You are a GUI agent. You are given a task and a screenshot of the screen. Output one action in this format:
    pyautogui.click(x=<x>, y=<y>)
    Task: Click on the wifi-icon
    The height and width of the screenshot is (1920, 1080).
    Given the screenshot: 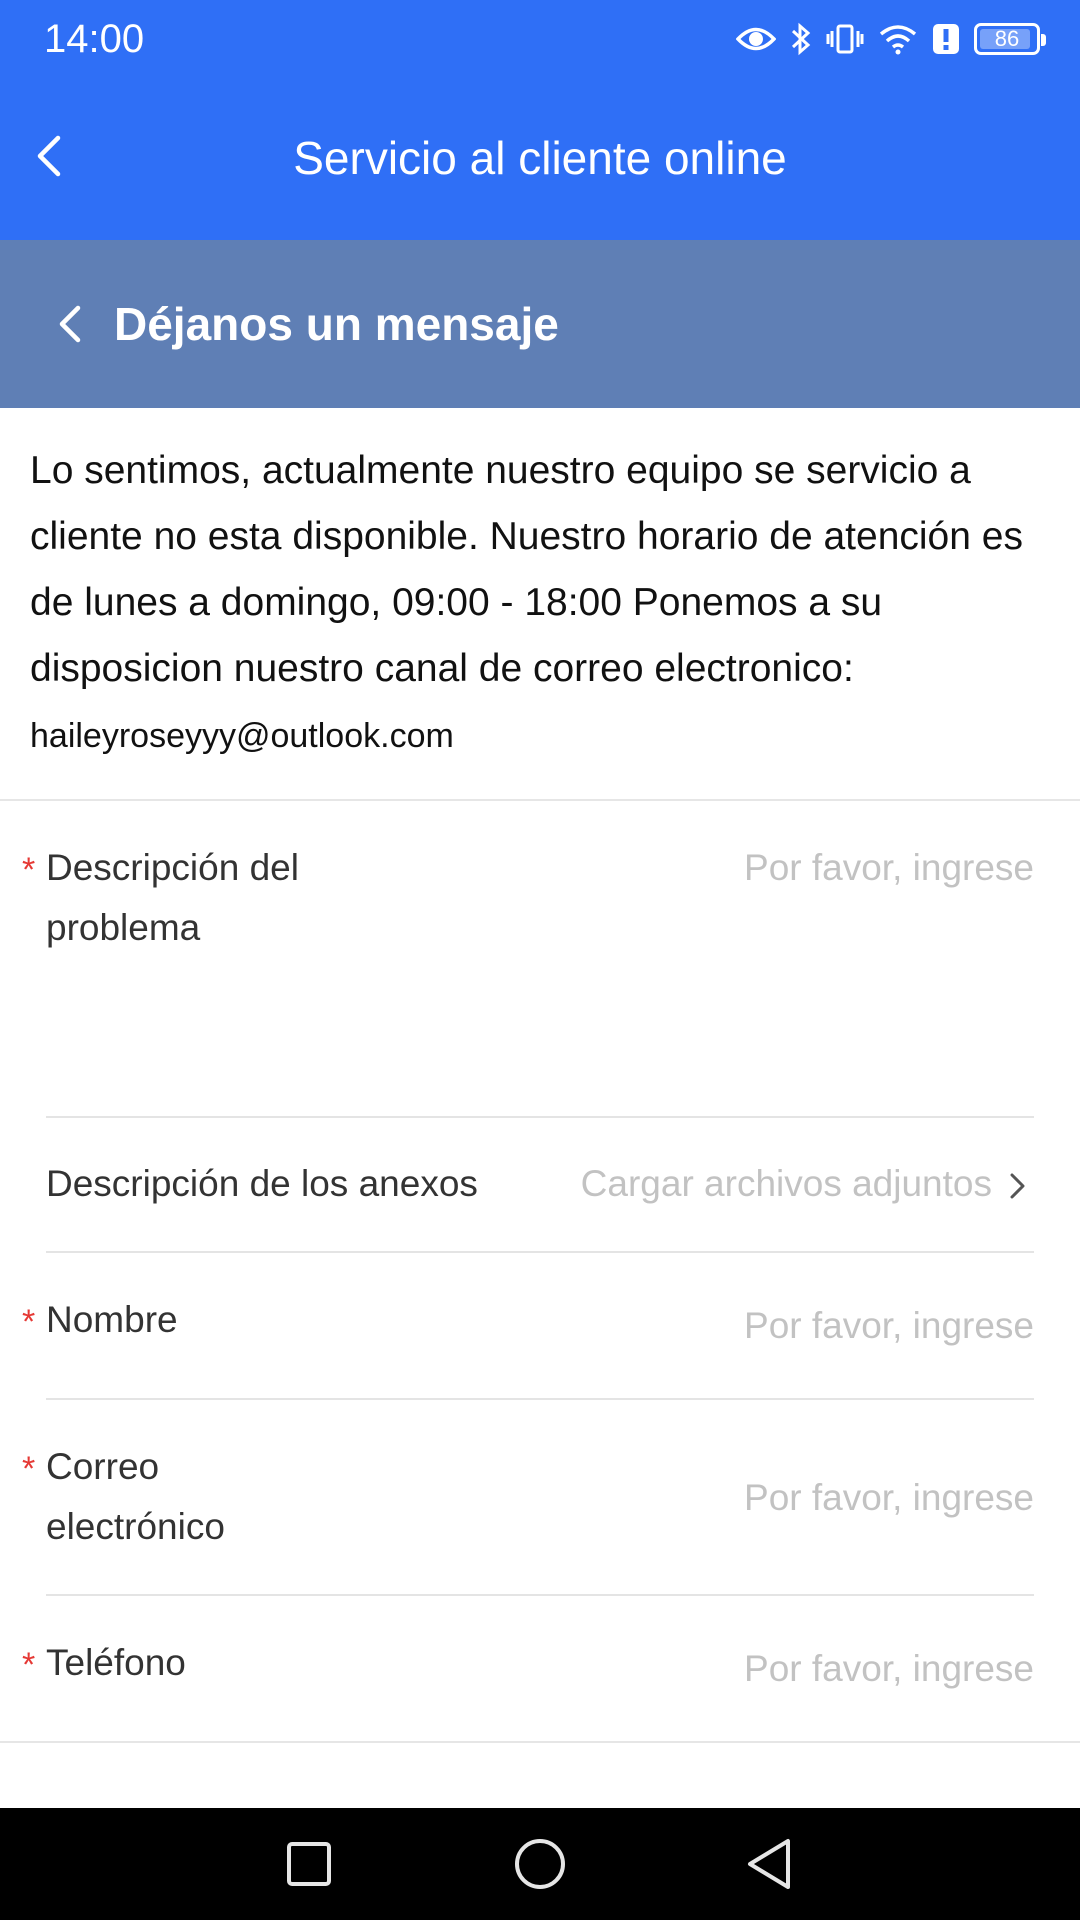 What is the action you would take?
    pyautogui.click(x=898, y=39)
    